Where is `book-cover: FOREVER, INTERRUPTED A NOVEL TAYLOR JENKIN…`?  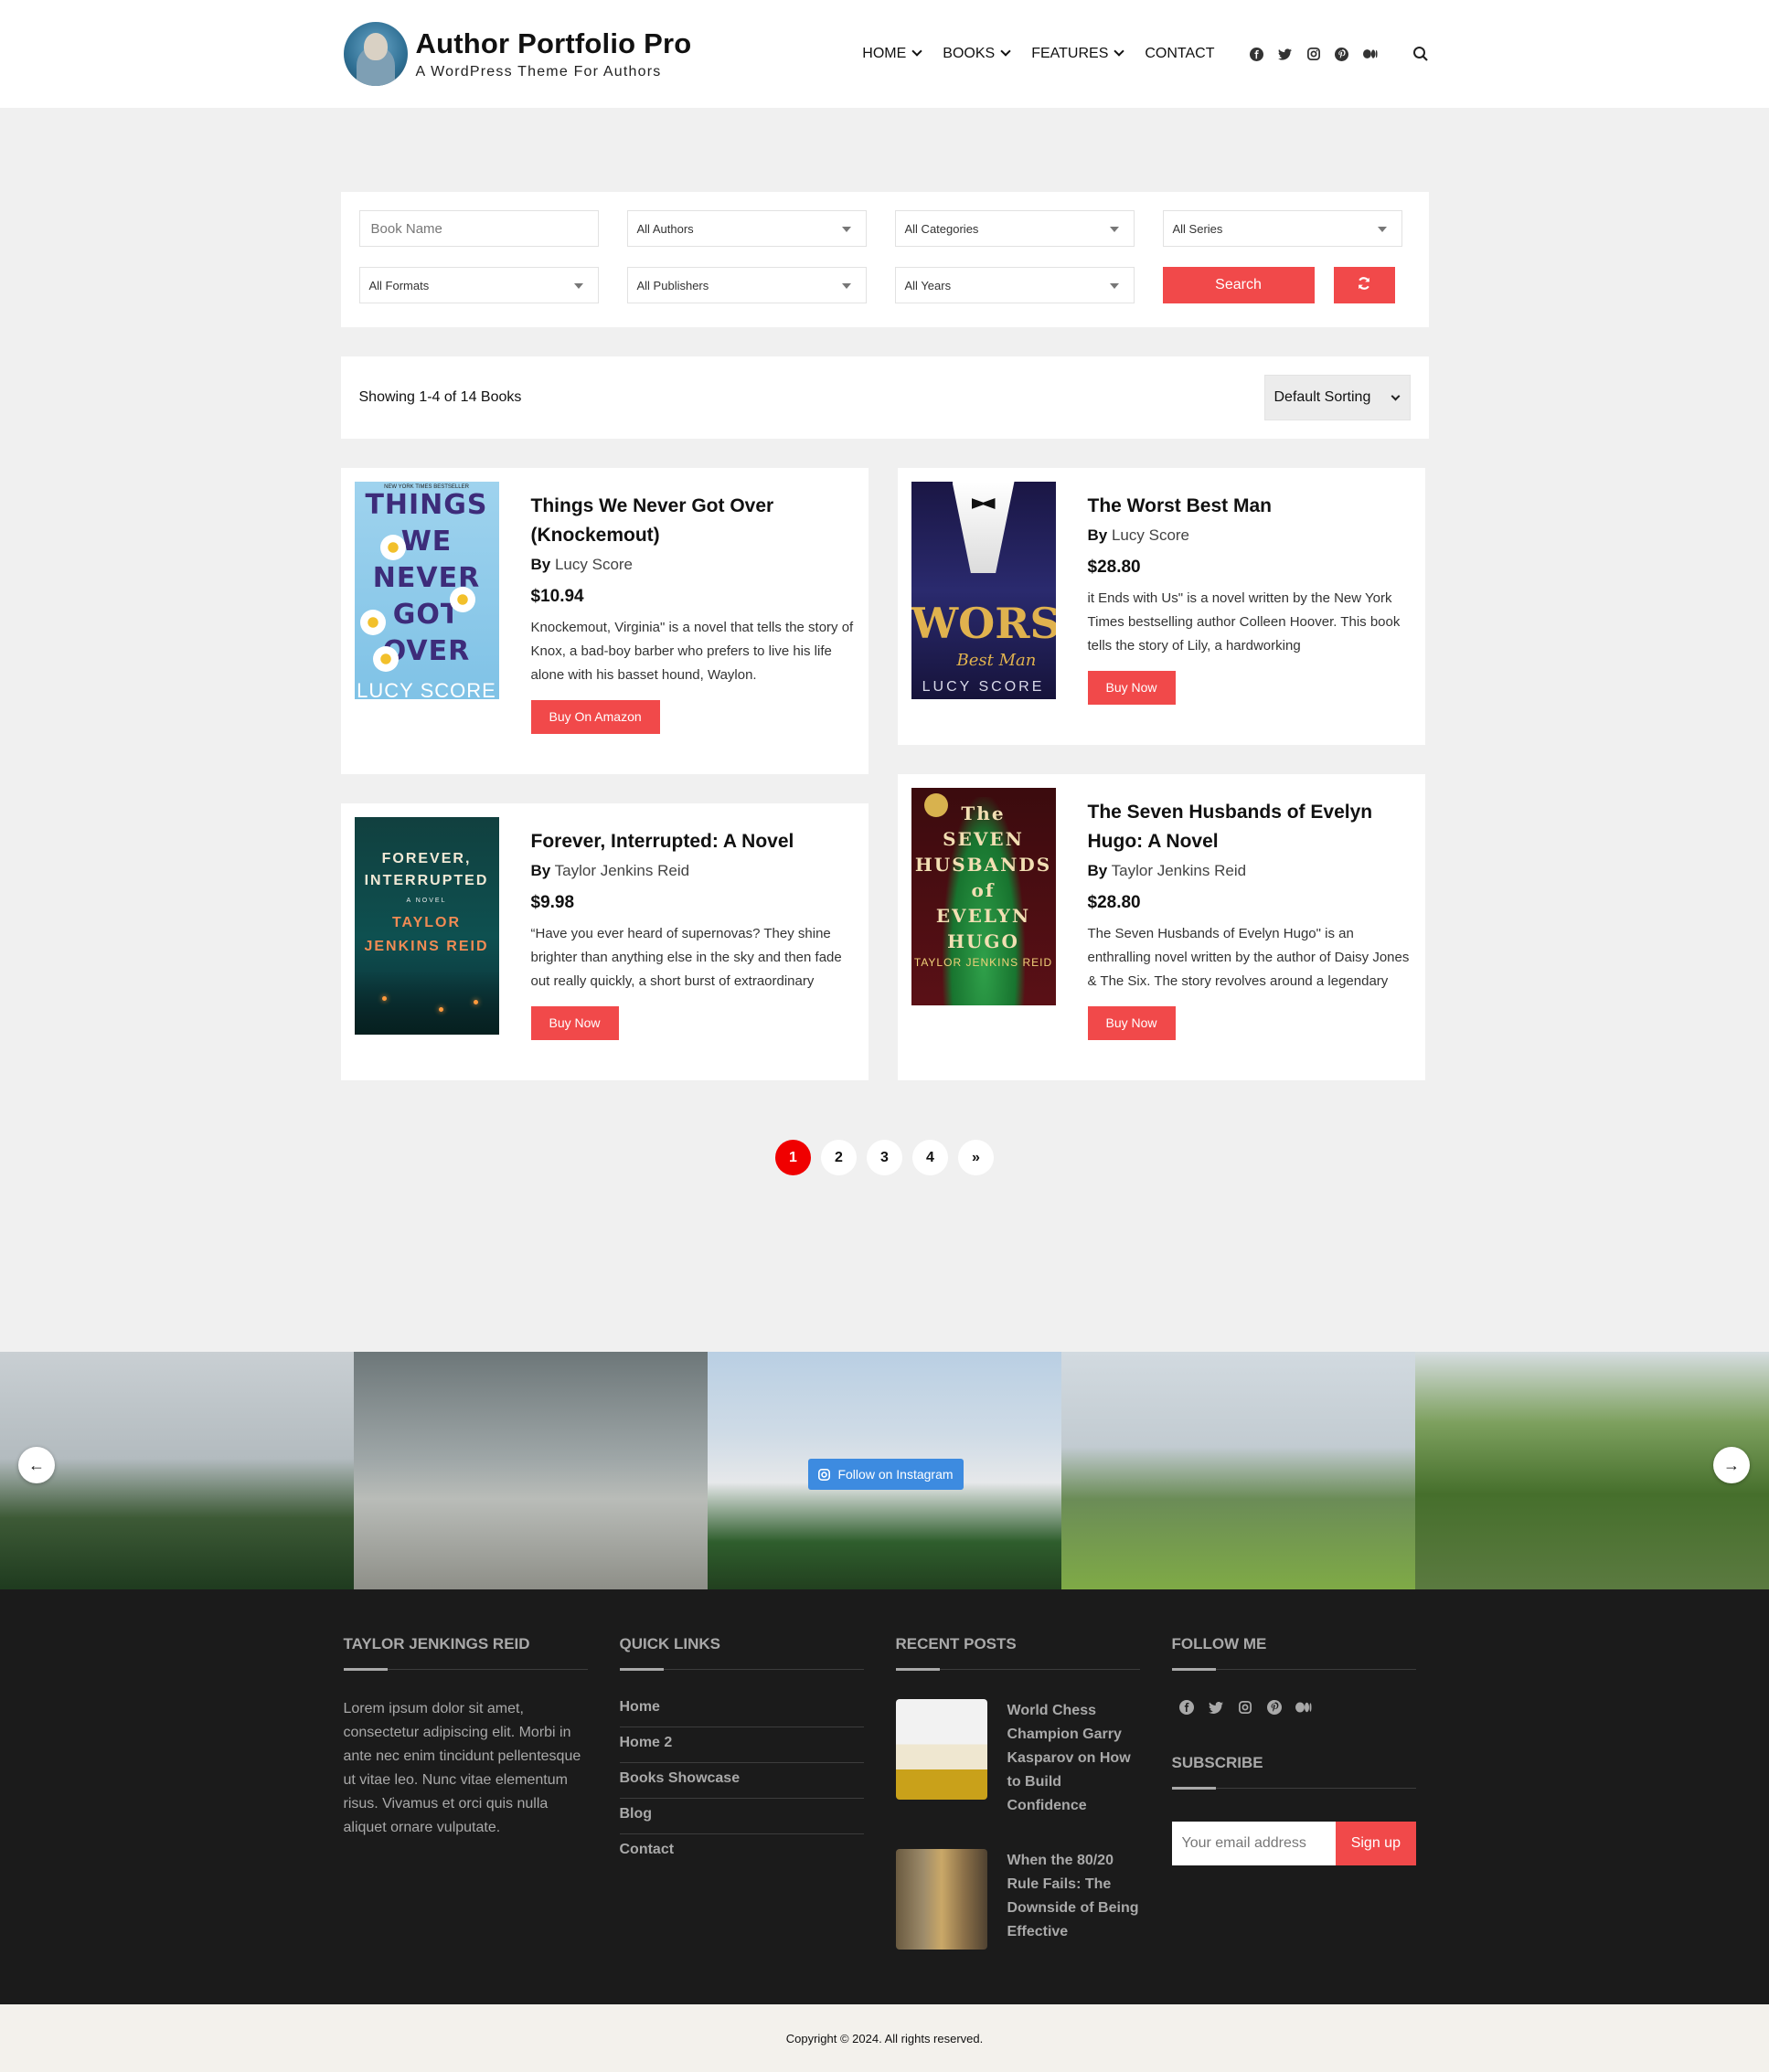
book-cover: FOREVER, INTERRUPTED A NOVEL TAYLOR JENKIN… is located at coordinates (426, 926).